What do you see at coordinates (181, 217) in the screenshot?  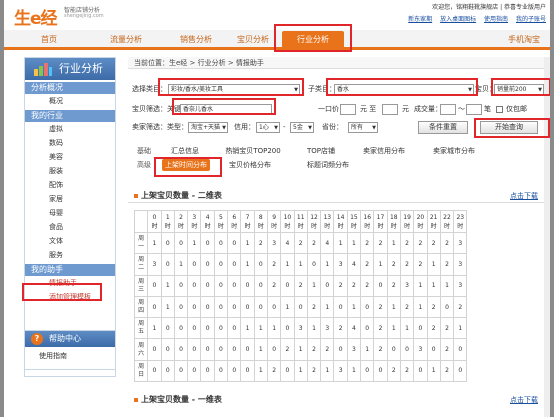 I see `column-header-hour-number: 2` at bounding box center [181, 217].